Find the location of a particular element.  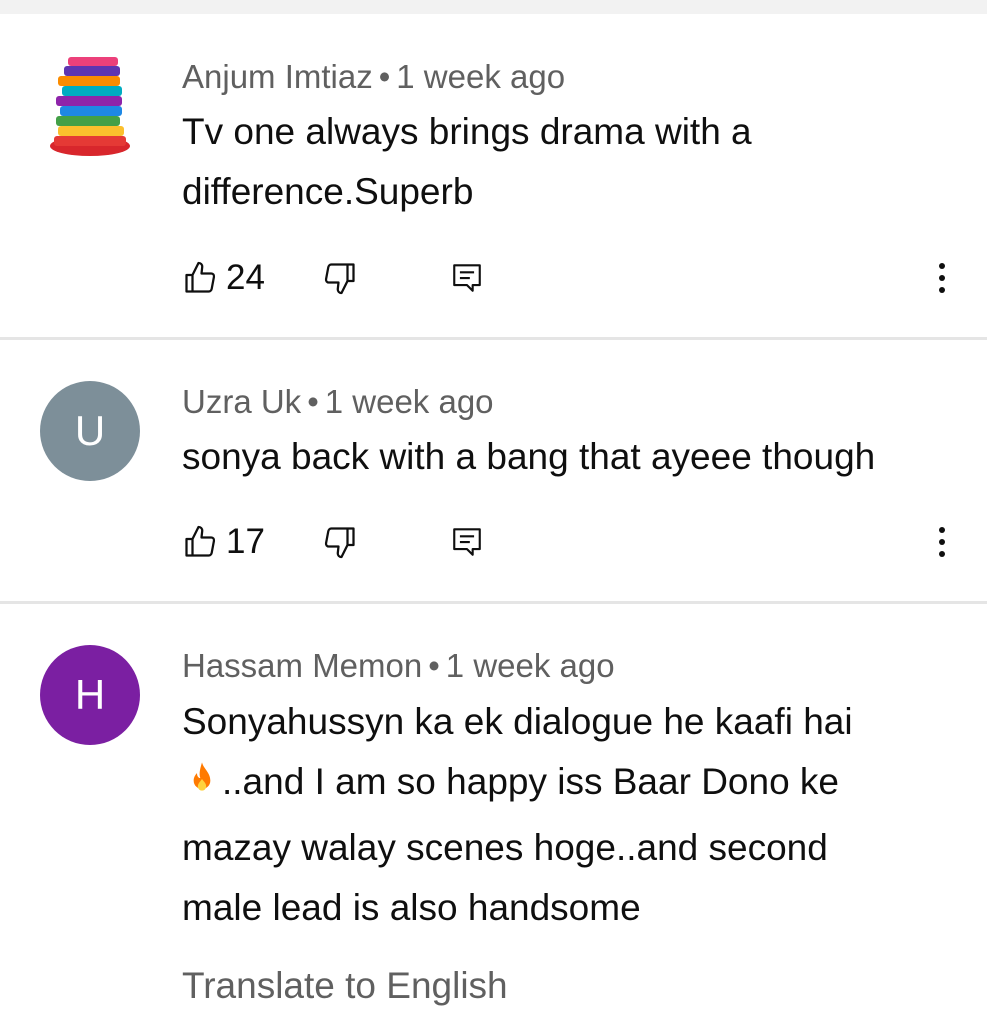

translate-link: Translate to English is located at coordinates (345, 986).